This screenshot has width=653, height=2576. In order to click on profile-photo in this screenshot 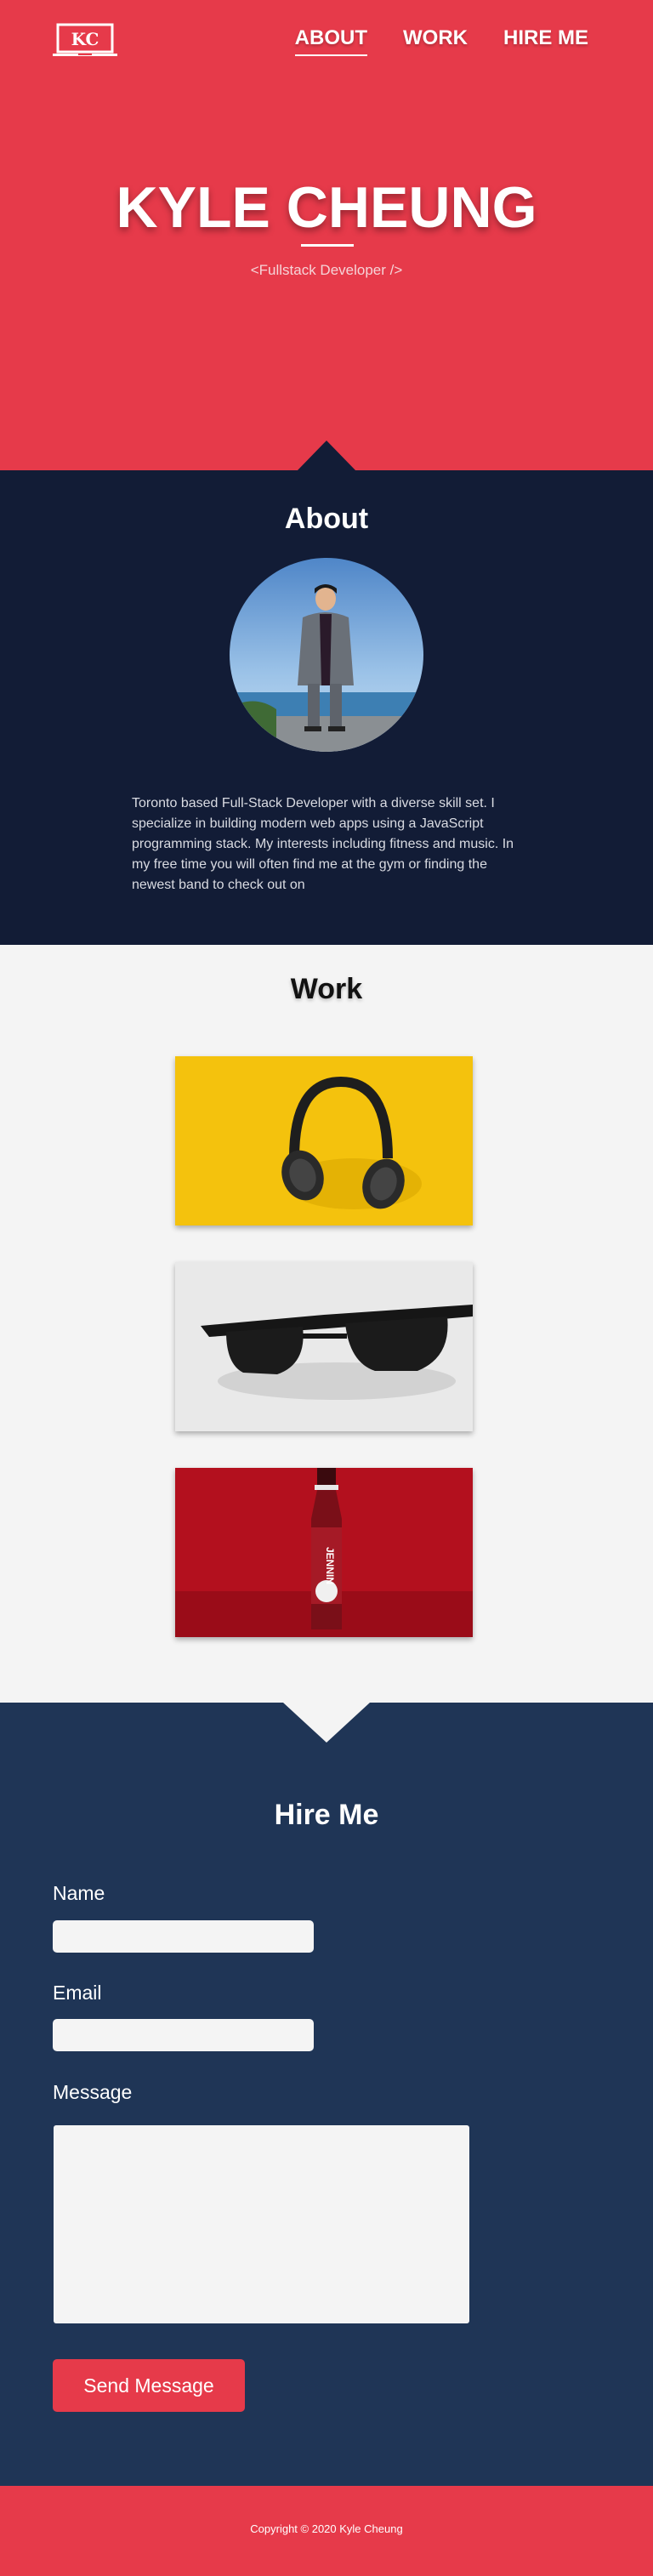, I will do `click(327, 655)`.